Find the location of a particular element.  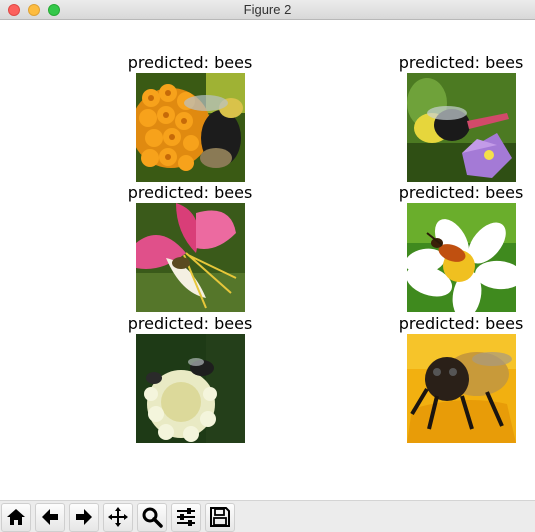

configure-subplots-button is located at coordinates (186, 517).